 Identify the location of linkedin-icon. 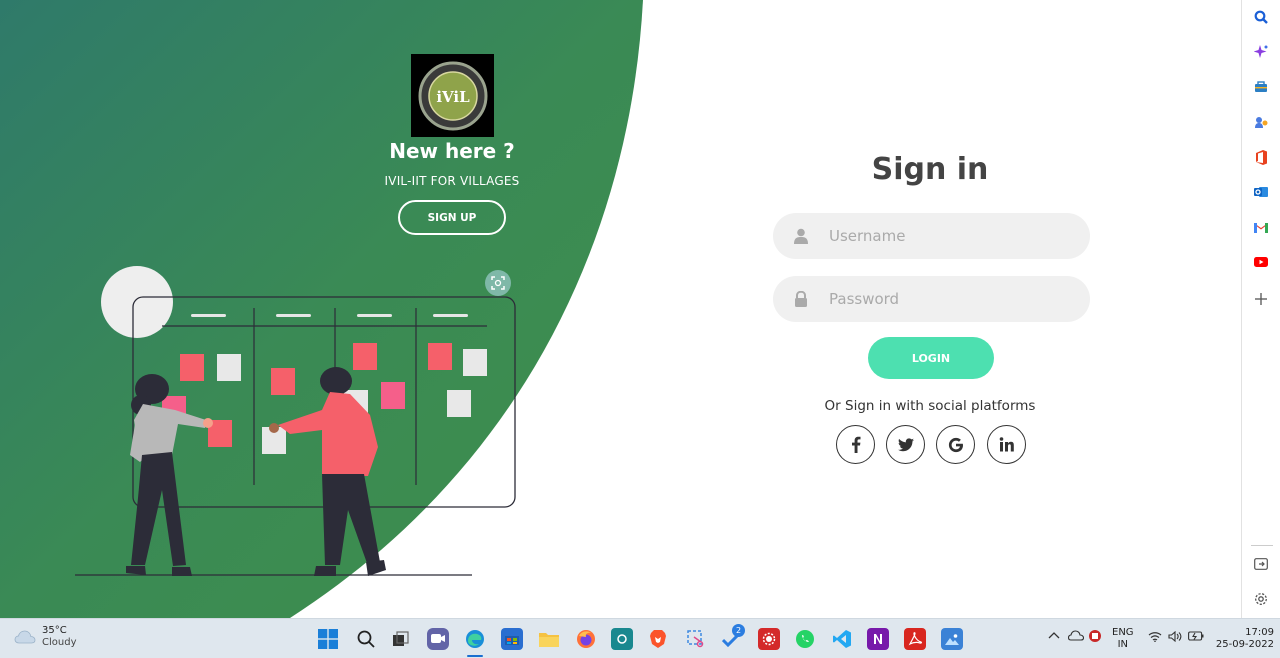
(1006, 444).